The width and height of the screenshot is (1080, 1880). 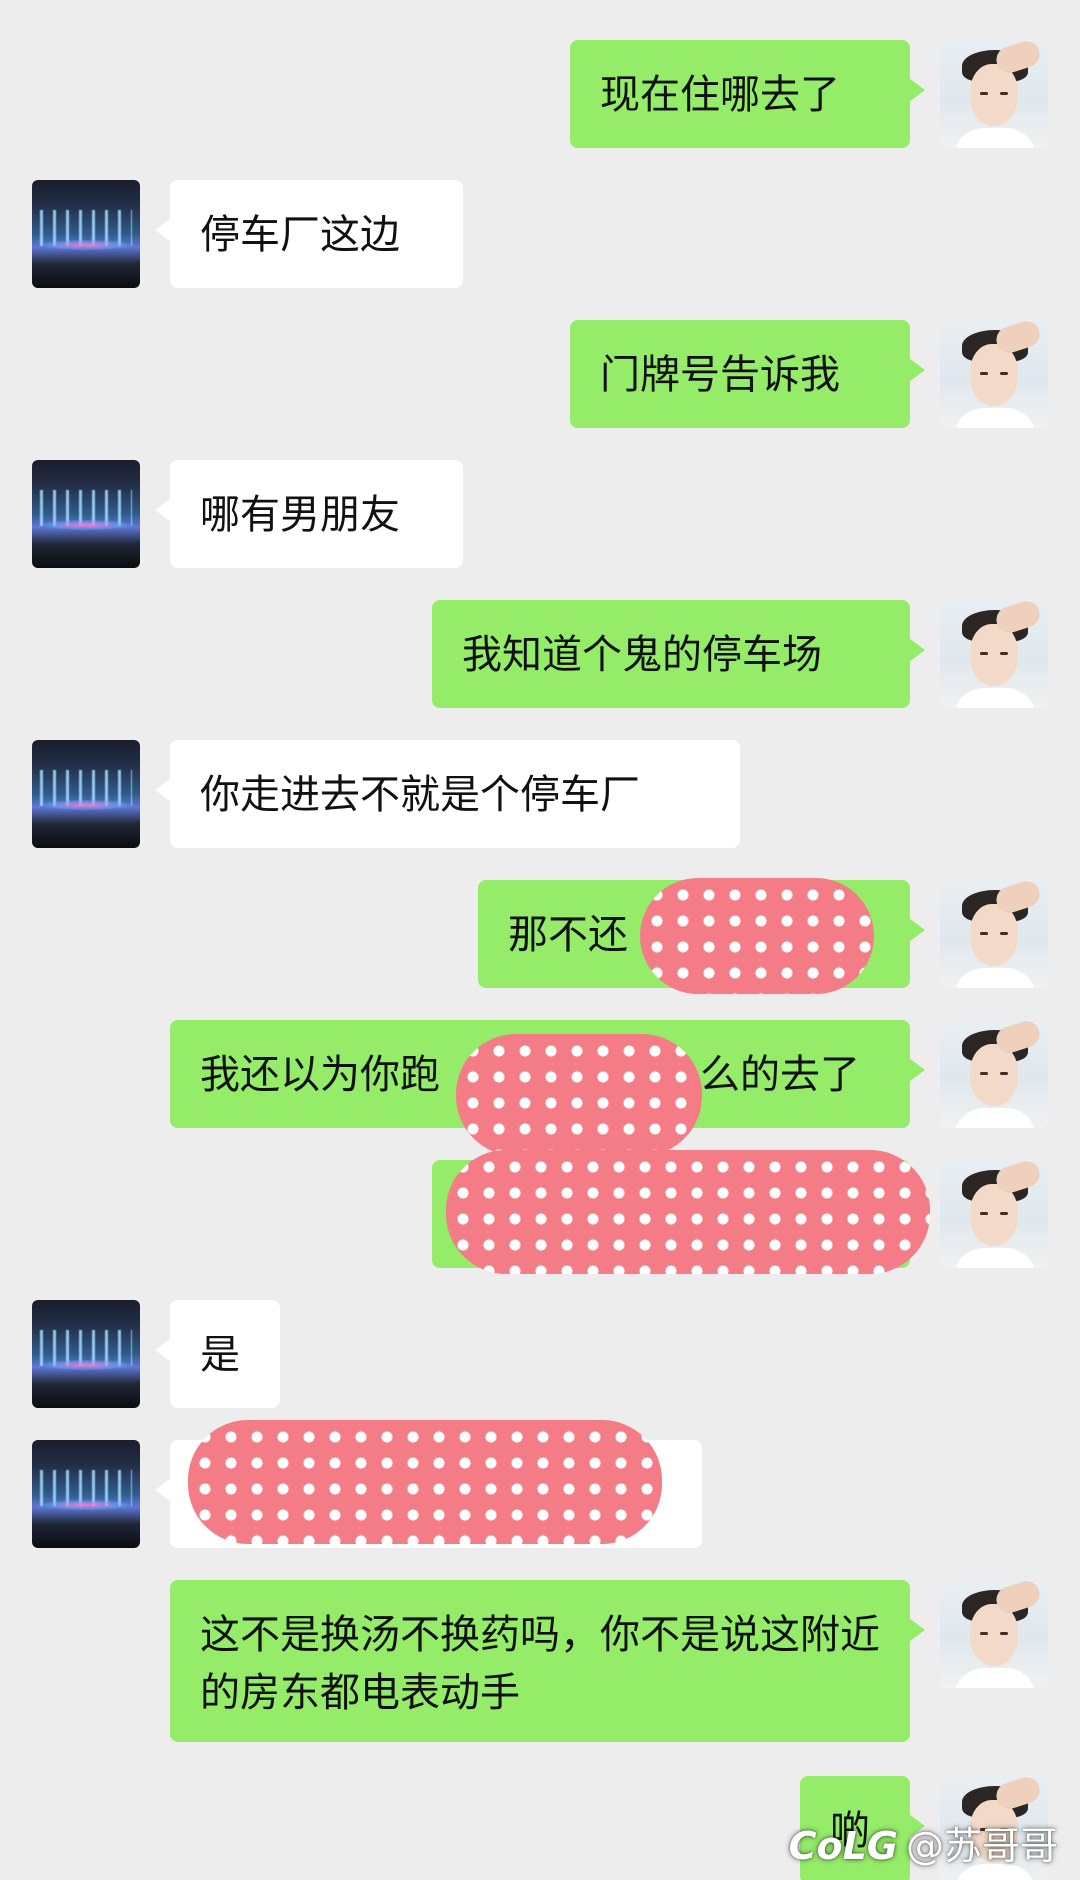 What do you see at coordinates (320, 1075) in the screenshot?
I see `message-text-start: 我还以为你跑` at bounding box center [320, 1075].